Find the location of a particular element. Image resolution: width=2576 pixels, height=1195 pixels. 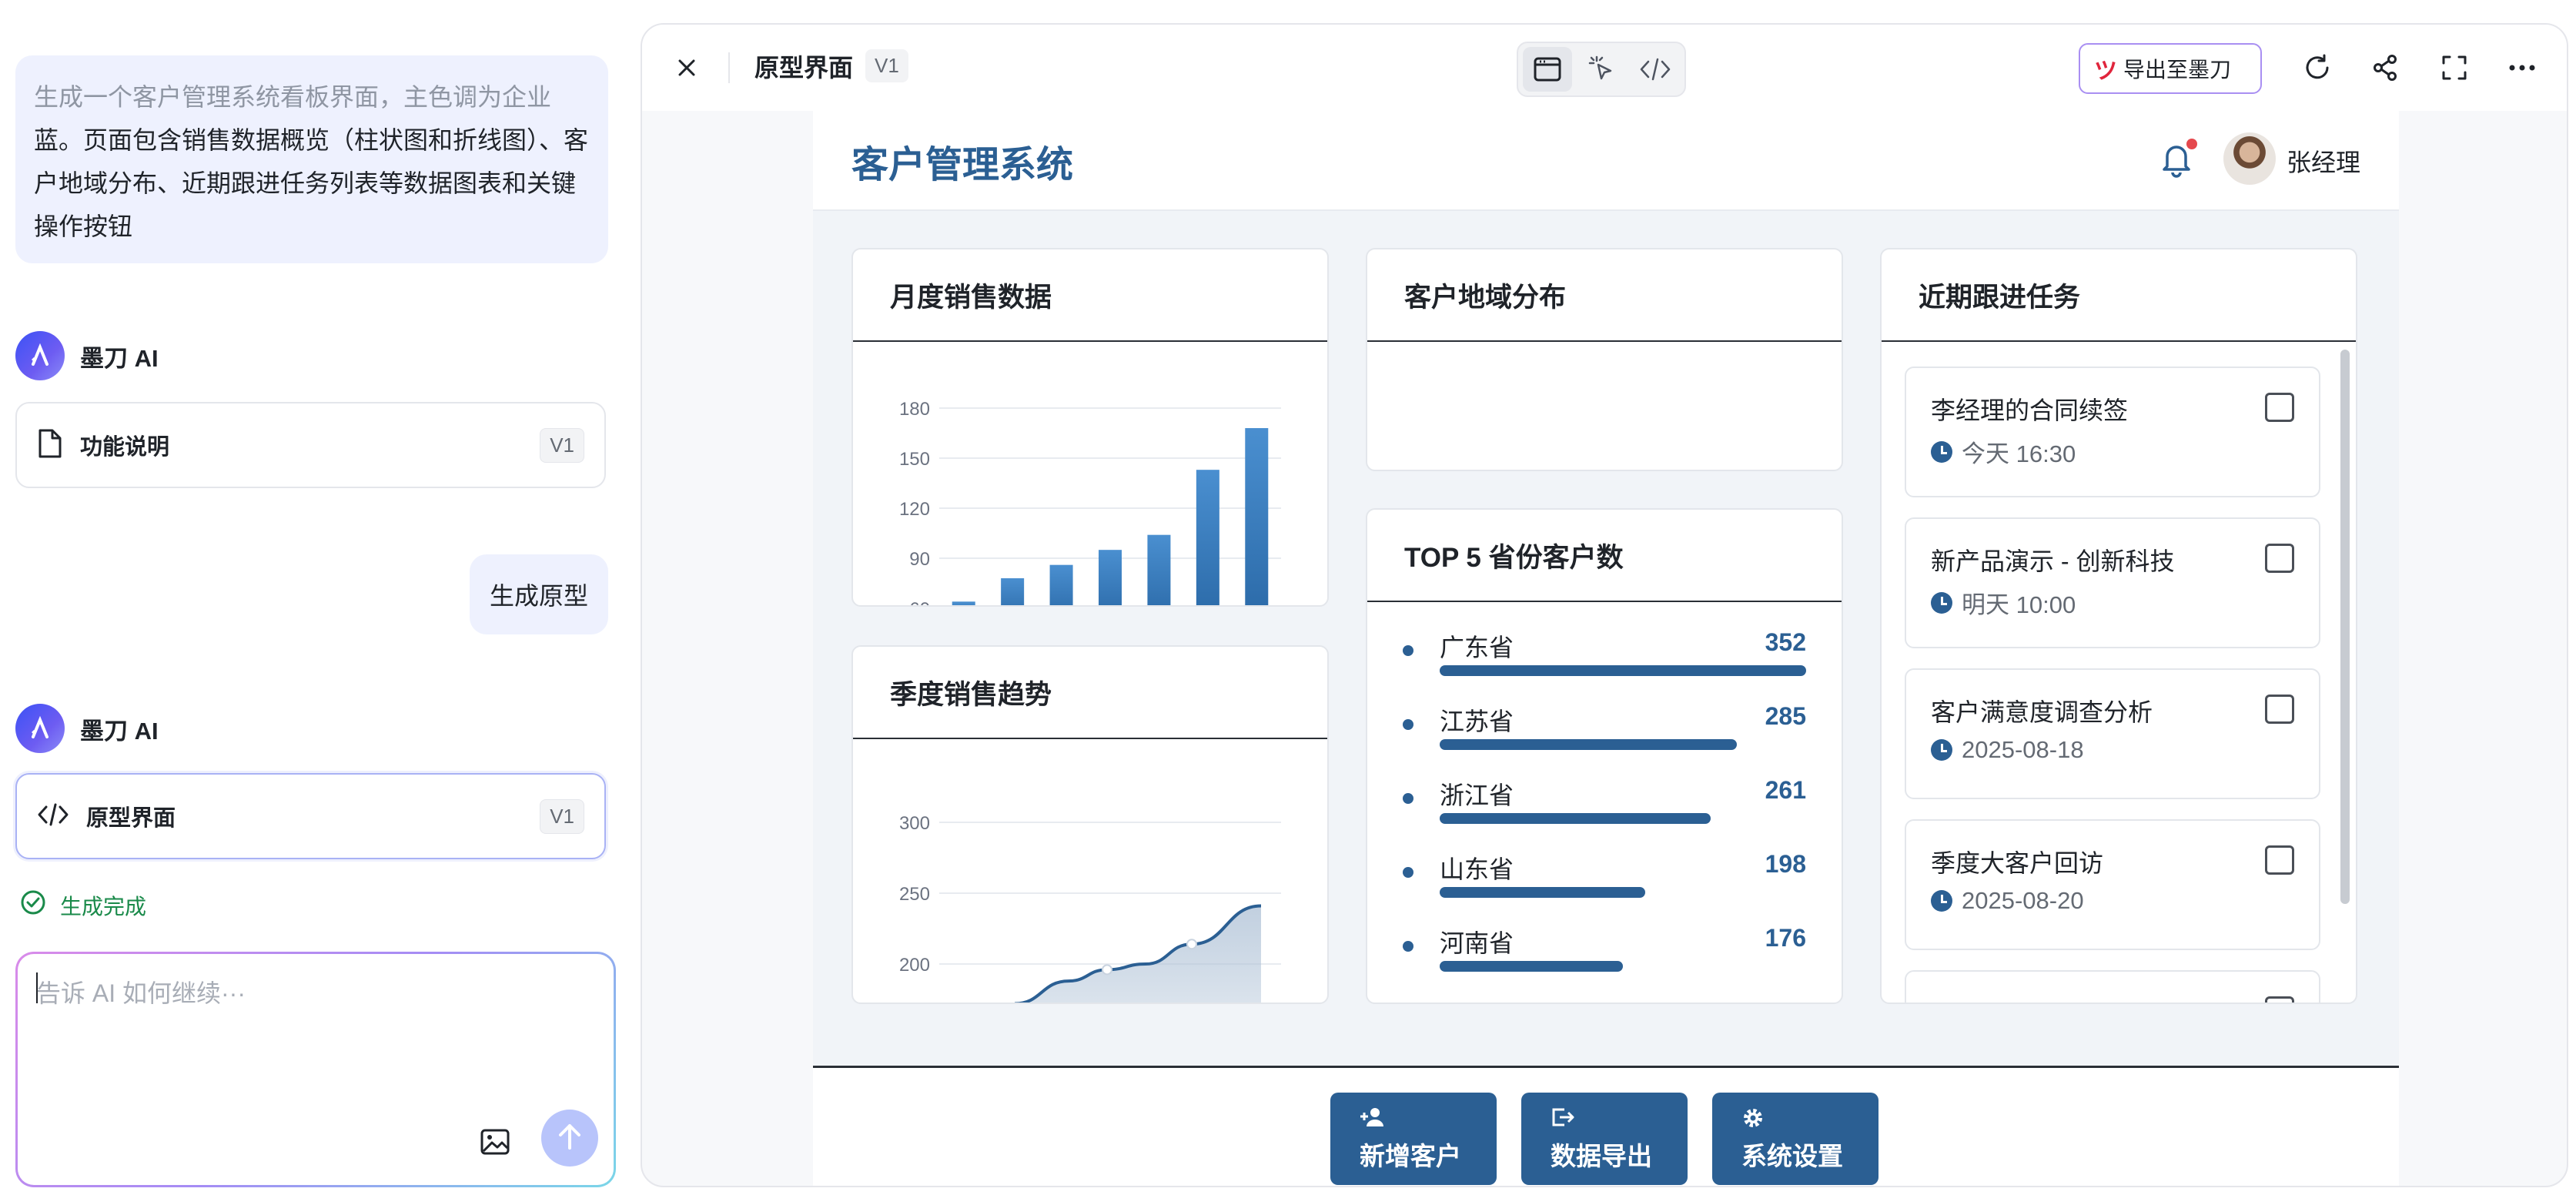

gear-icon is located at coordinates (1753, 1120).